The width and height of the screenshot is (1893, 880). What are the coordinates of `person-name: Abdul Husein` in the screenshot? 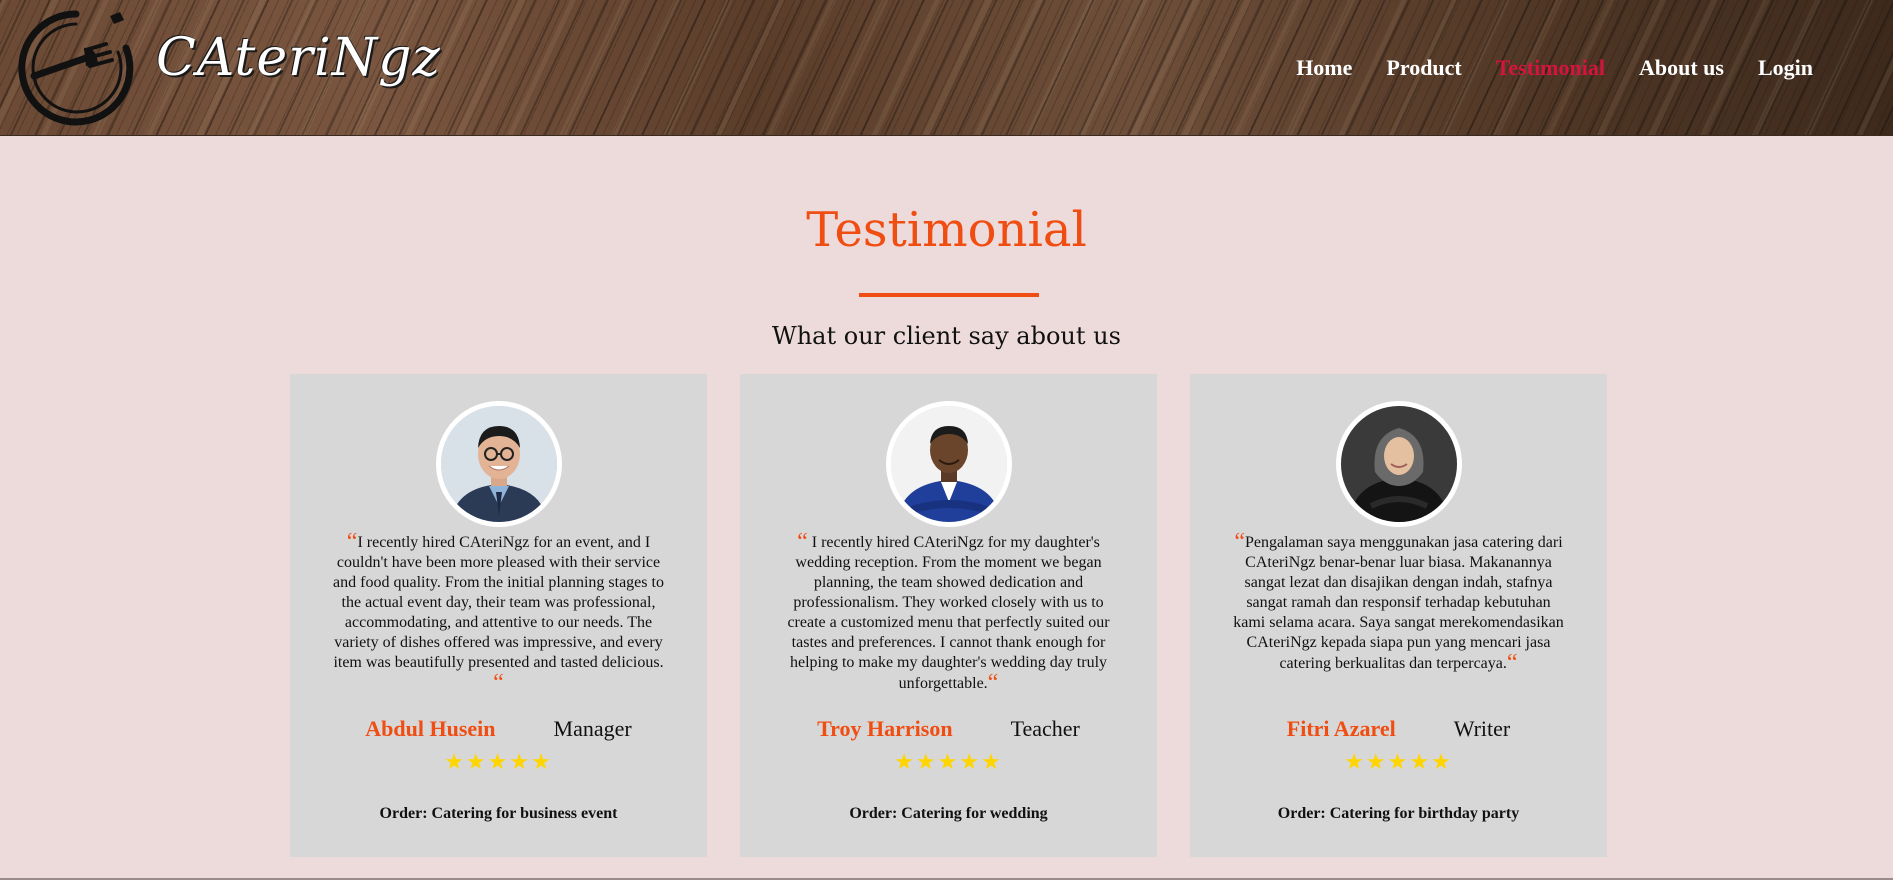 It's located at (430, 728).